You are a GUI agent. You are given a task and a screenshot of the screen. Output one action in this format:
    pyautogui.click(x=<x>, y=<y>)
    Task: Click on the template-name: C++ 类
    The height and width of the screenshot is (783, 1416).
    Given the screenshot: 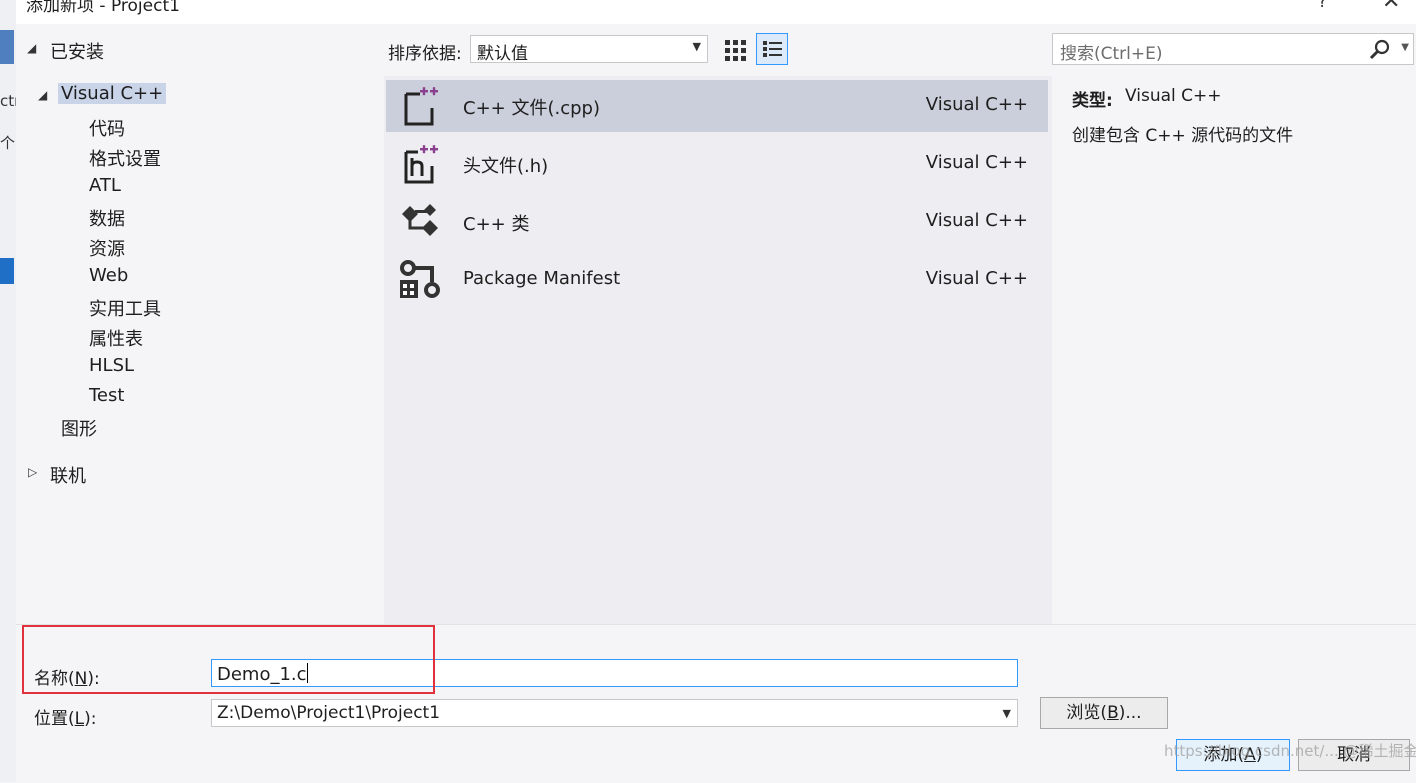 What is the action you would take?
    pyautogui.click(x=496, y=224)
    